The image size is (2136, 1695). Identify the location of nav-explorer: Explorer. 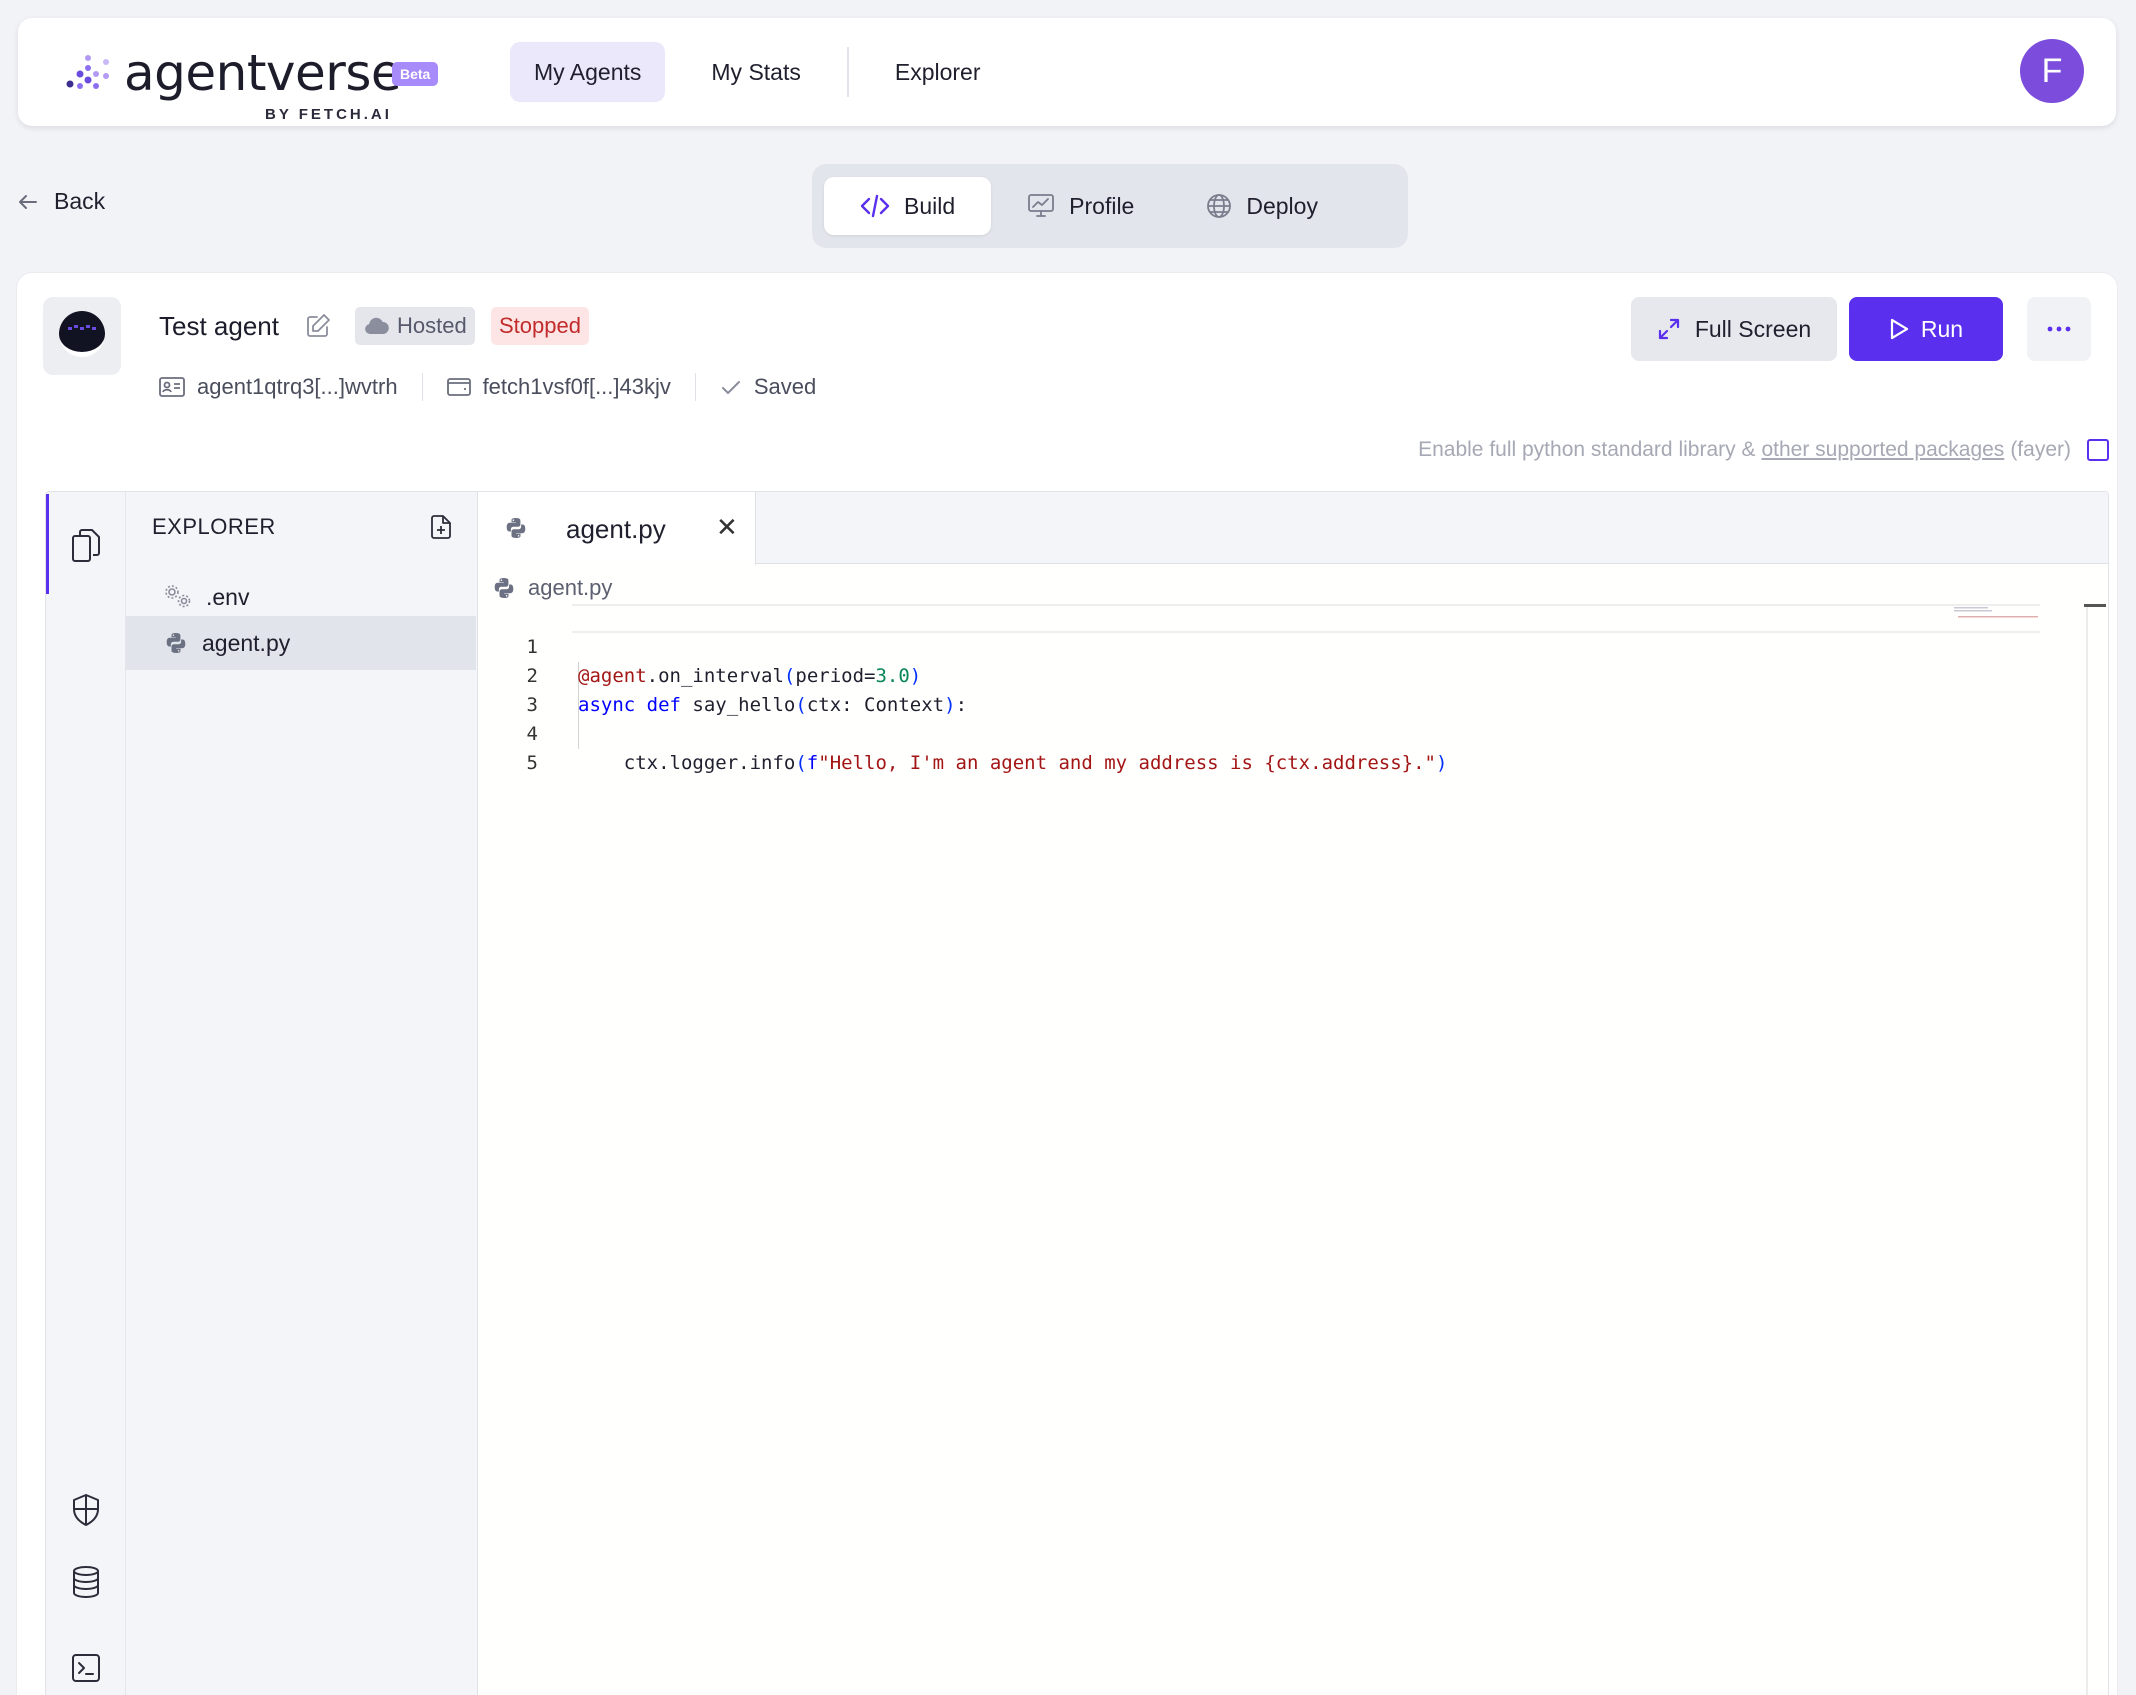
(938, 72).